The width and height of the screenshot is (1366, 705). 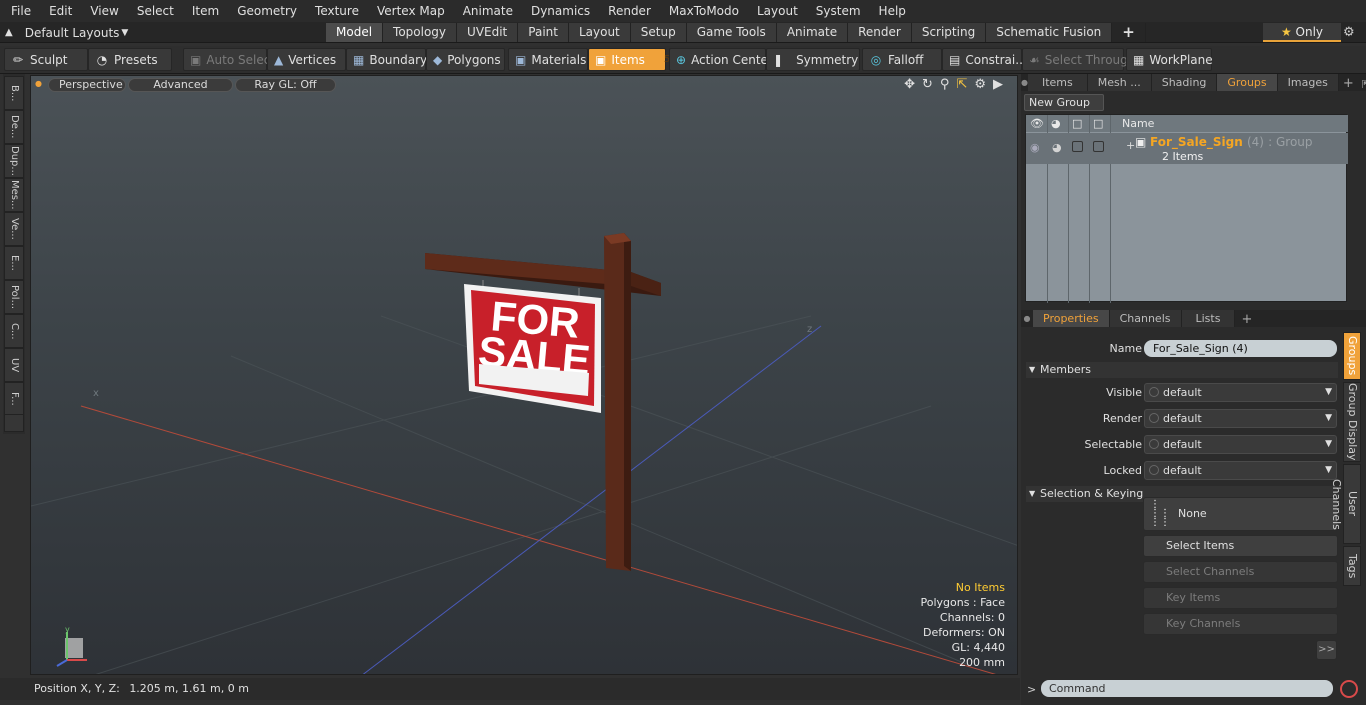 What do you see at coordinates (543, 402) in the screenshot?
I see `for-sale-sign-model: FOR SALE` at bounding box center [543, 402].